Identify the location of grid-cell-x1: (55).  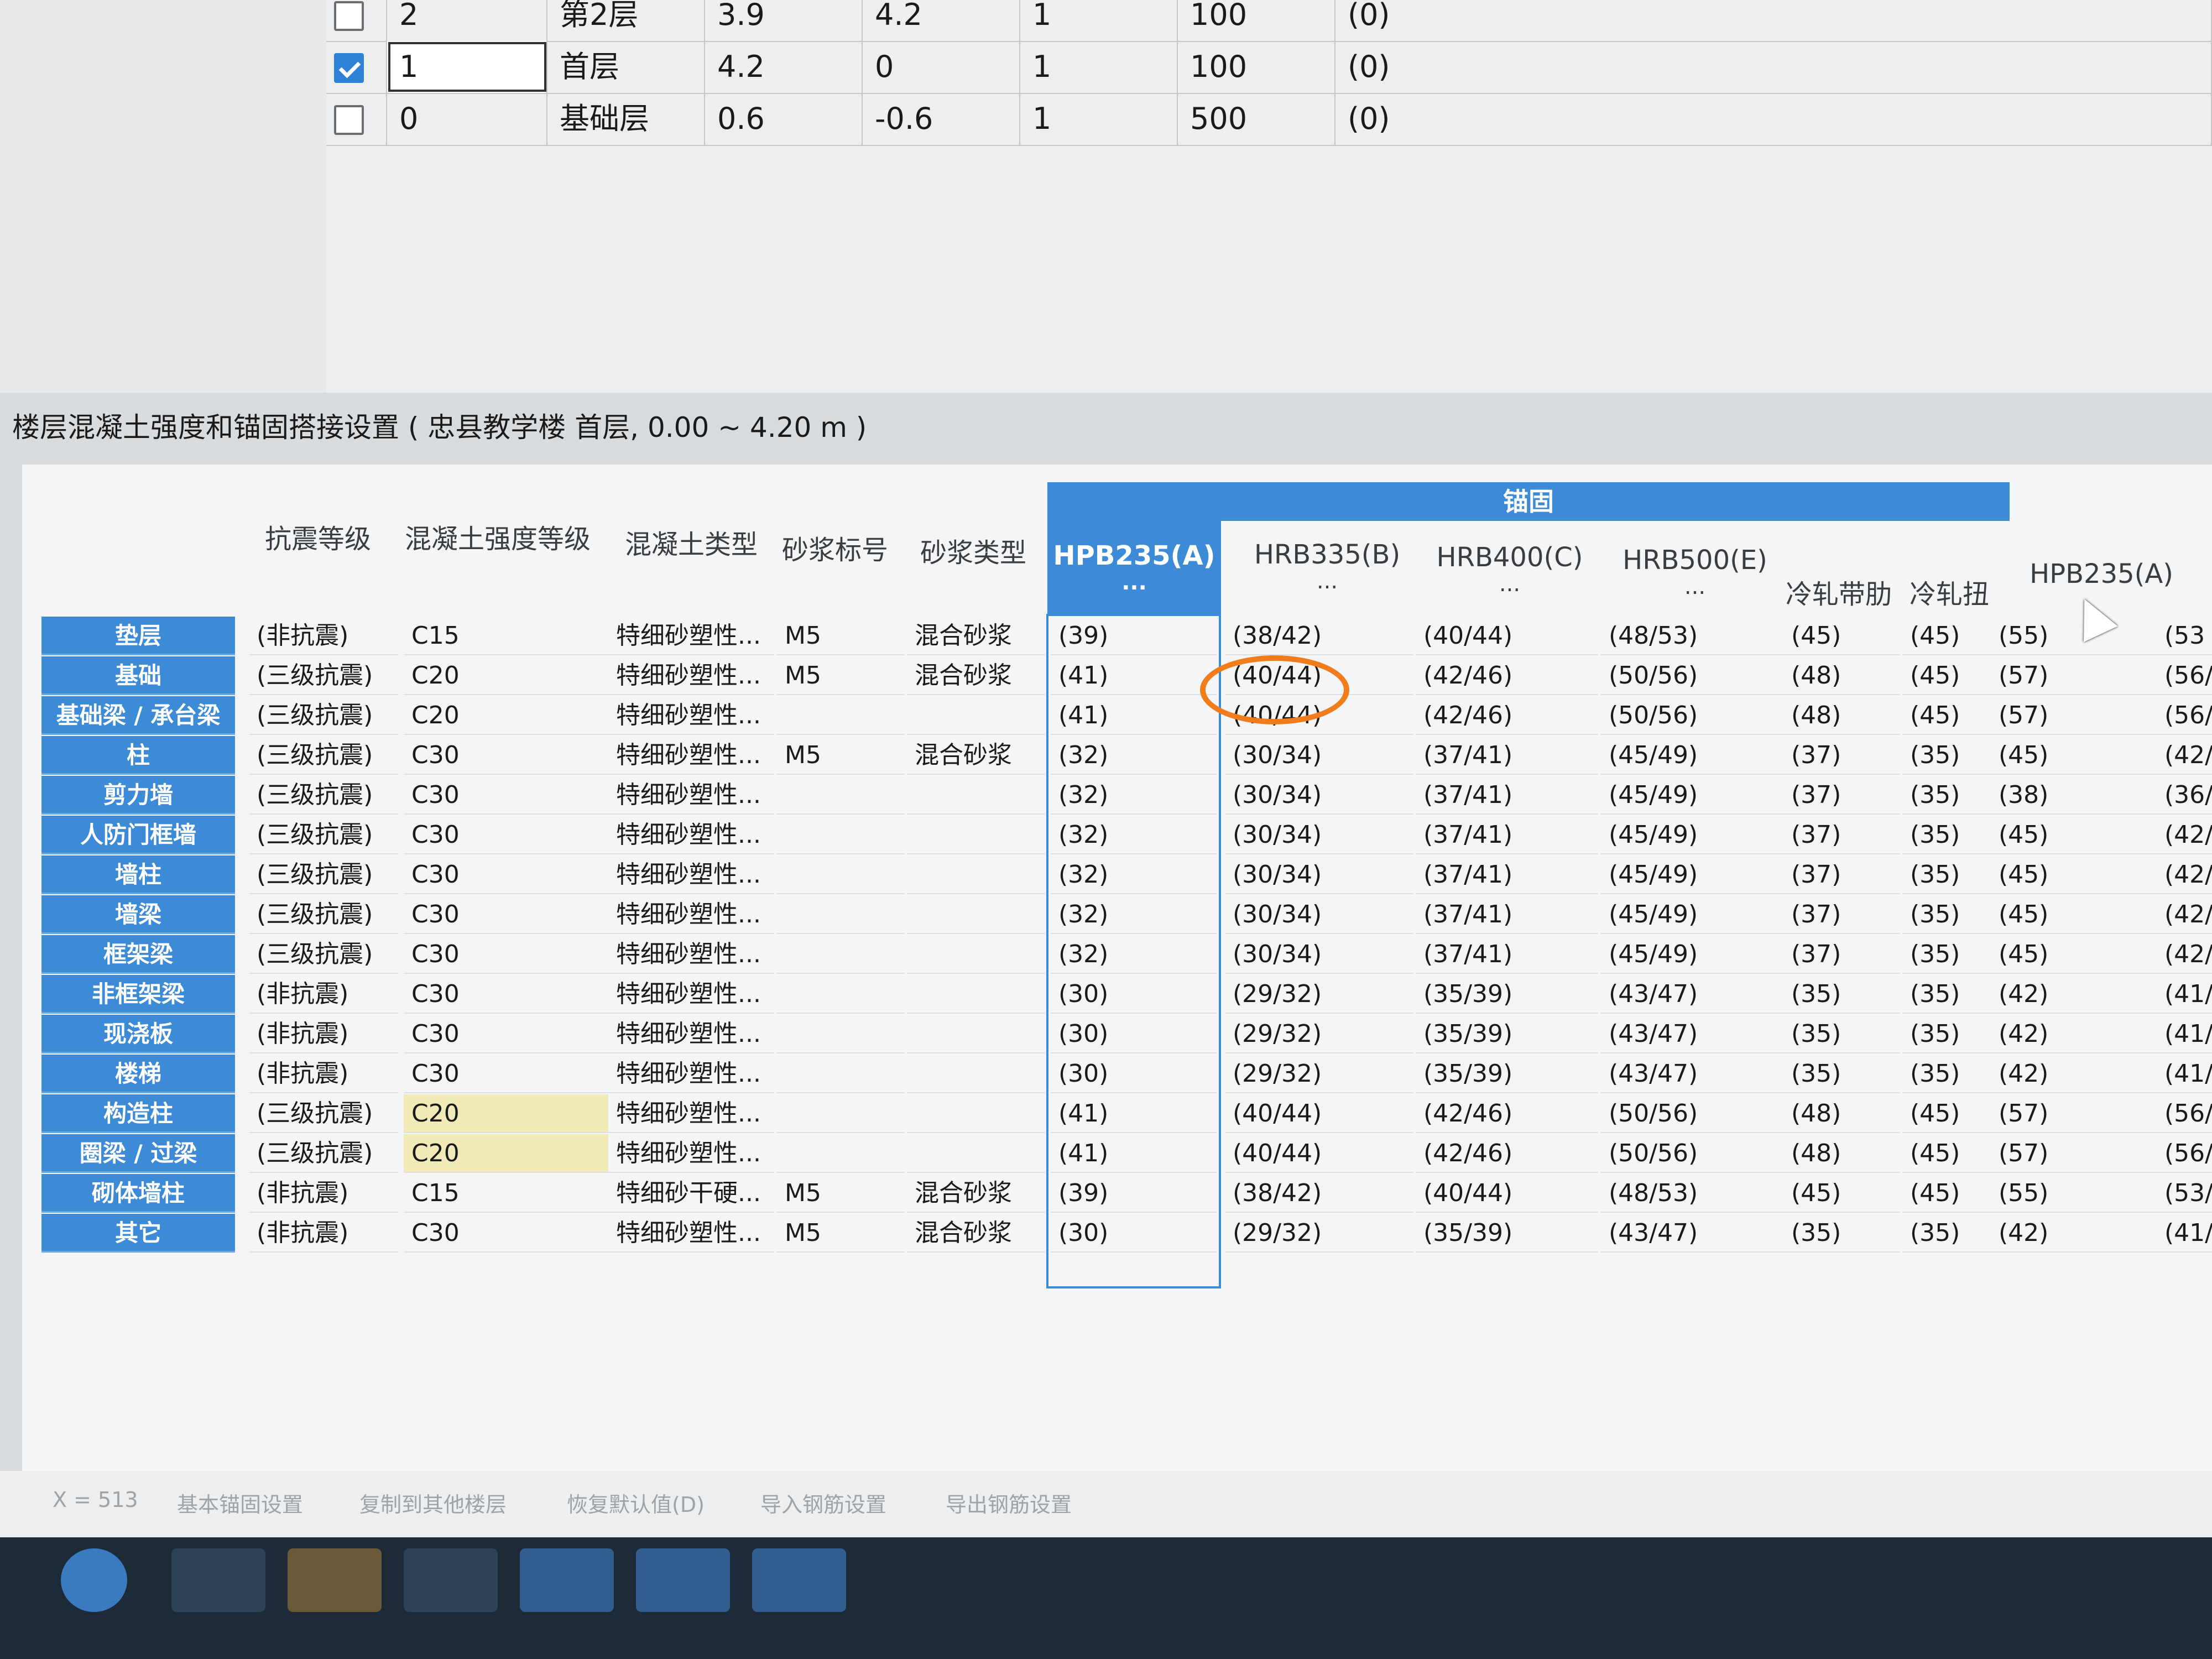
(2074, 636).